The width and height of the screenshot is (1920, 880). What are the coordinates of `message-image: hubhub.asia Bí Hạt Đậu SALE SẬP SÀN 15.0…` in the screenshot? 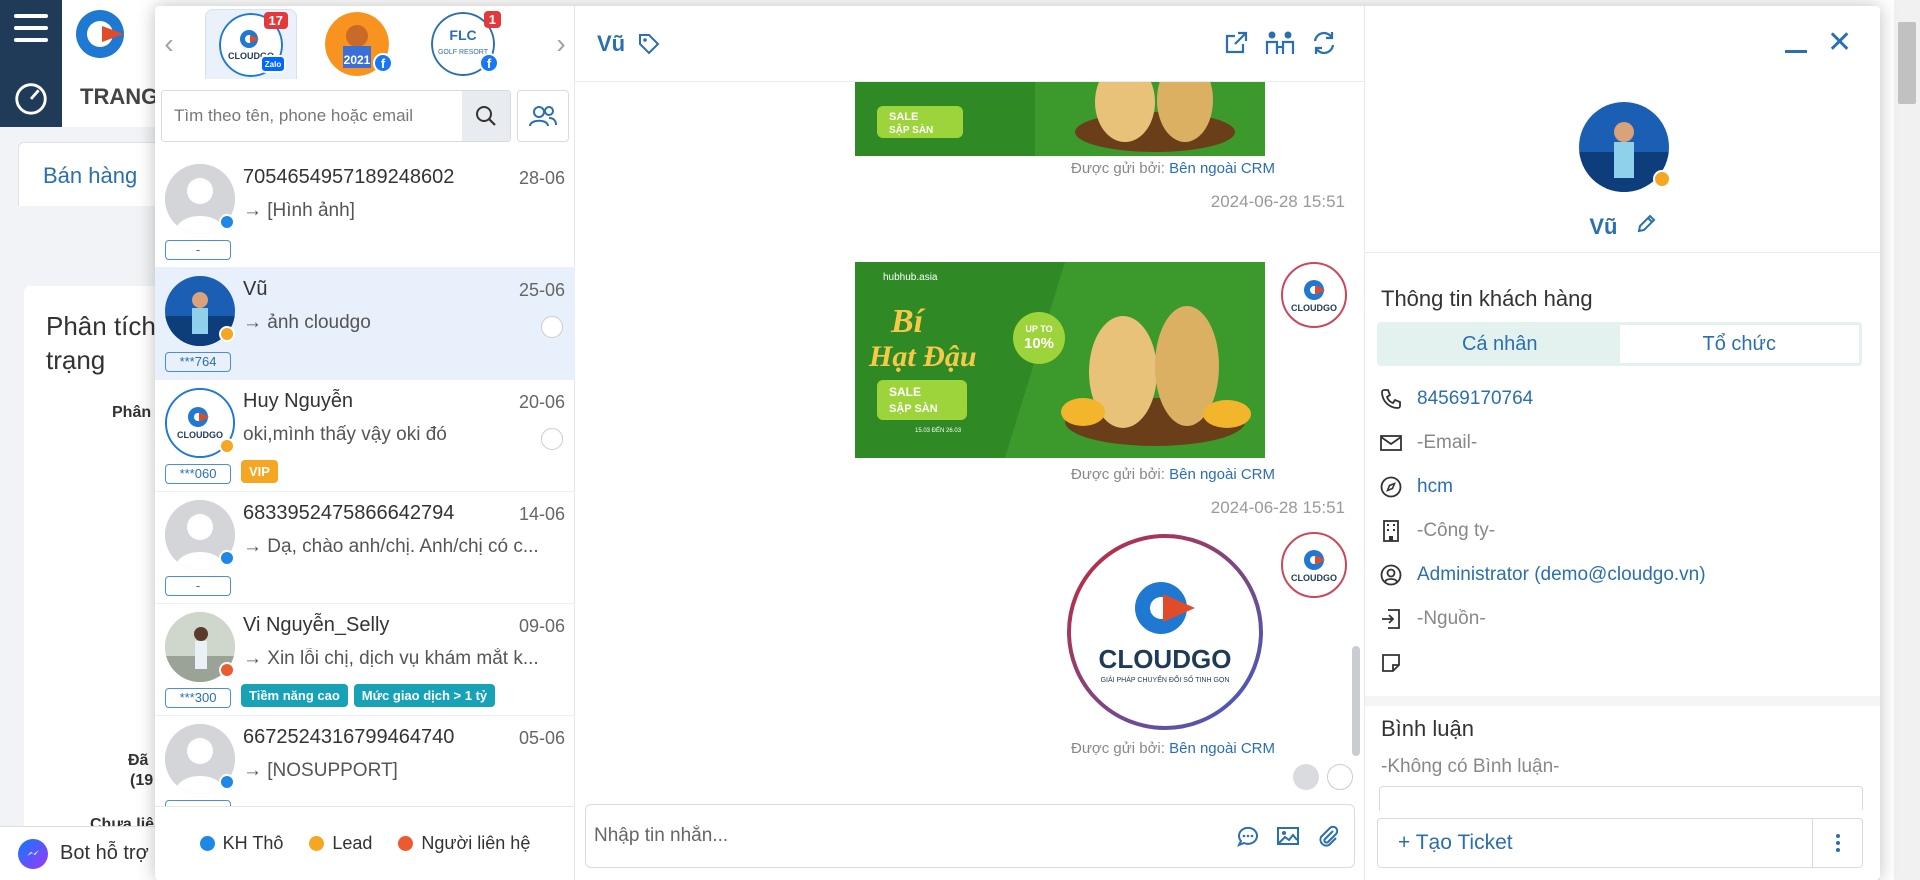 It's located at (1060, 360).